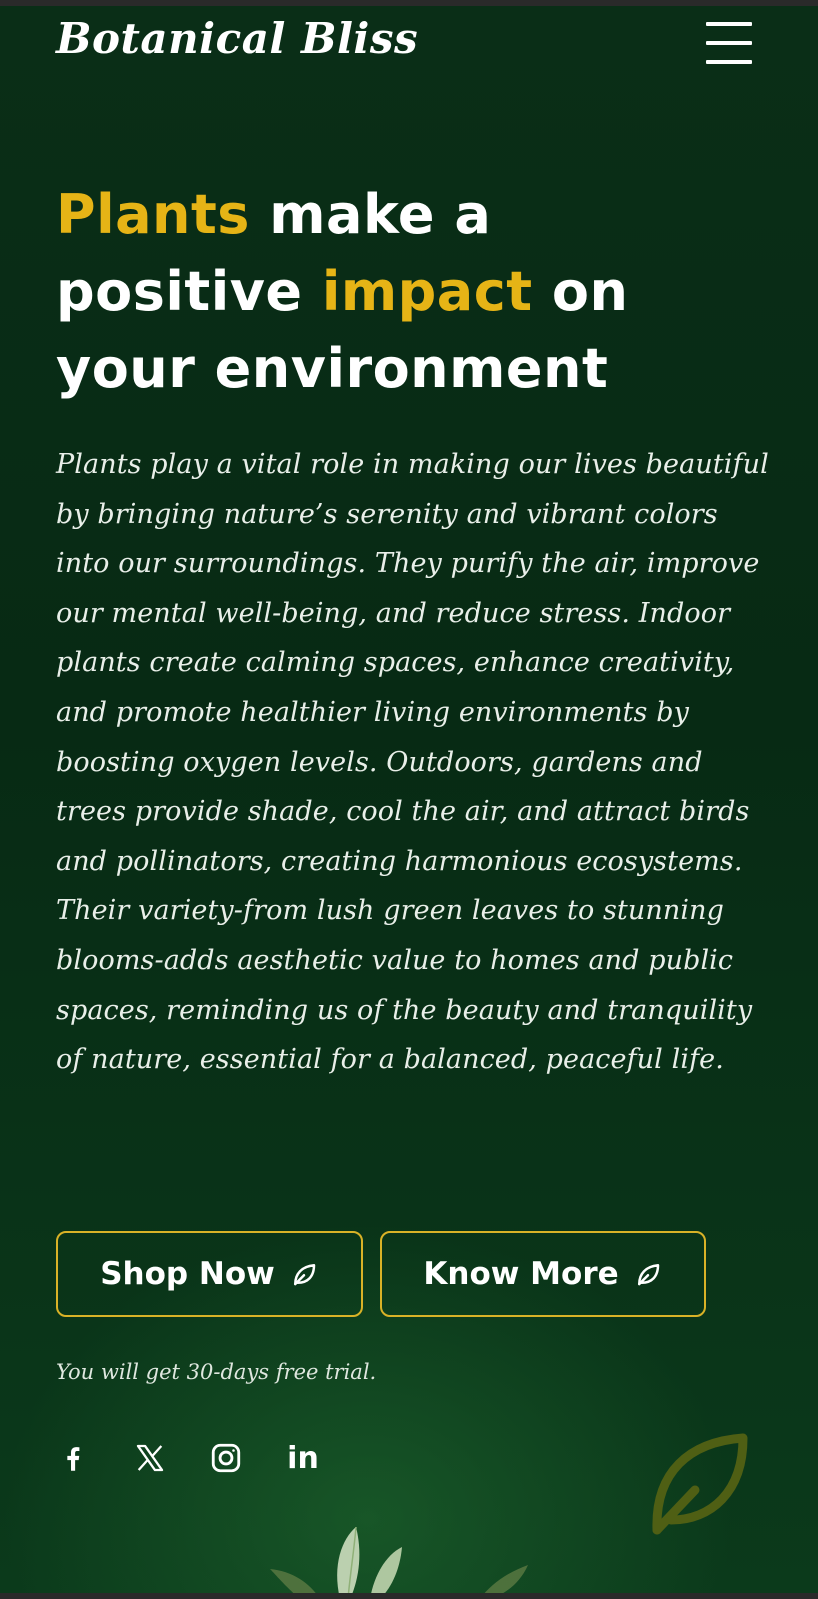 The width and height of the screenshot is (818, 1599). I want to click on top-edge, so click(409, 3).